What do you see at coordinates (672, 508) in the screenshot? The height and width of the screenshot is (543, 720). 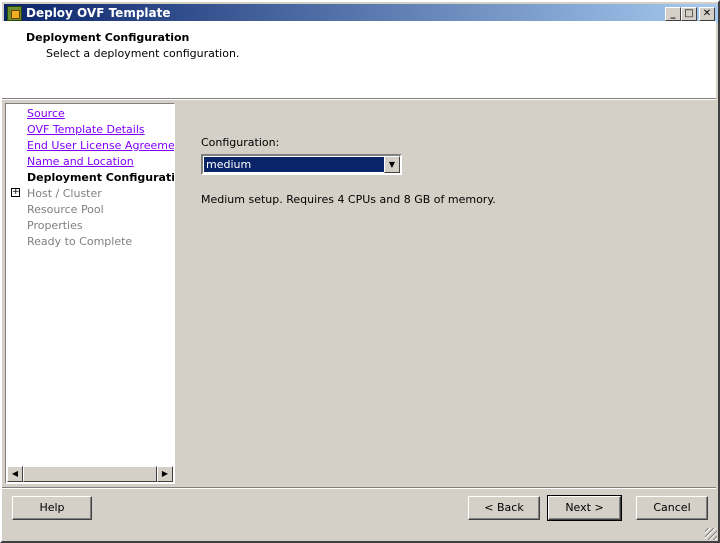 I see `cancel-button: Cancel` at bounding box center [672, 508].